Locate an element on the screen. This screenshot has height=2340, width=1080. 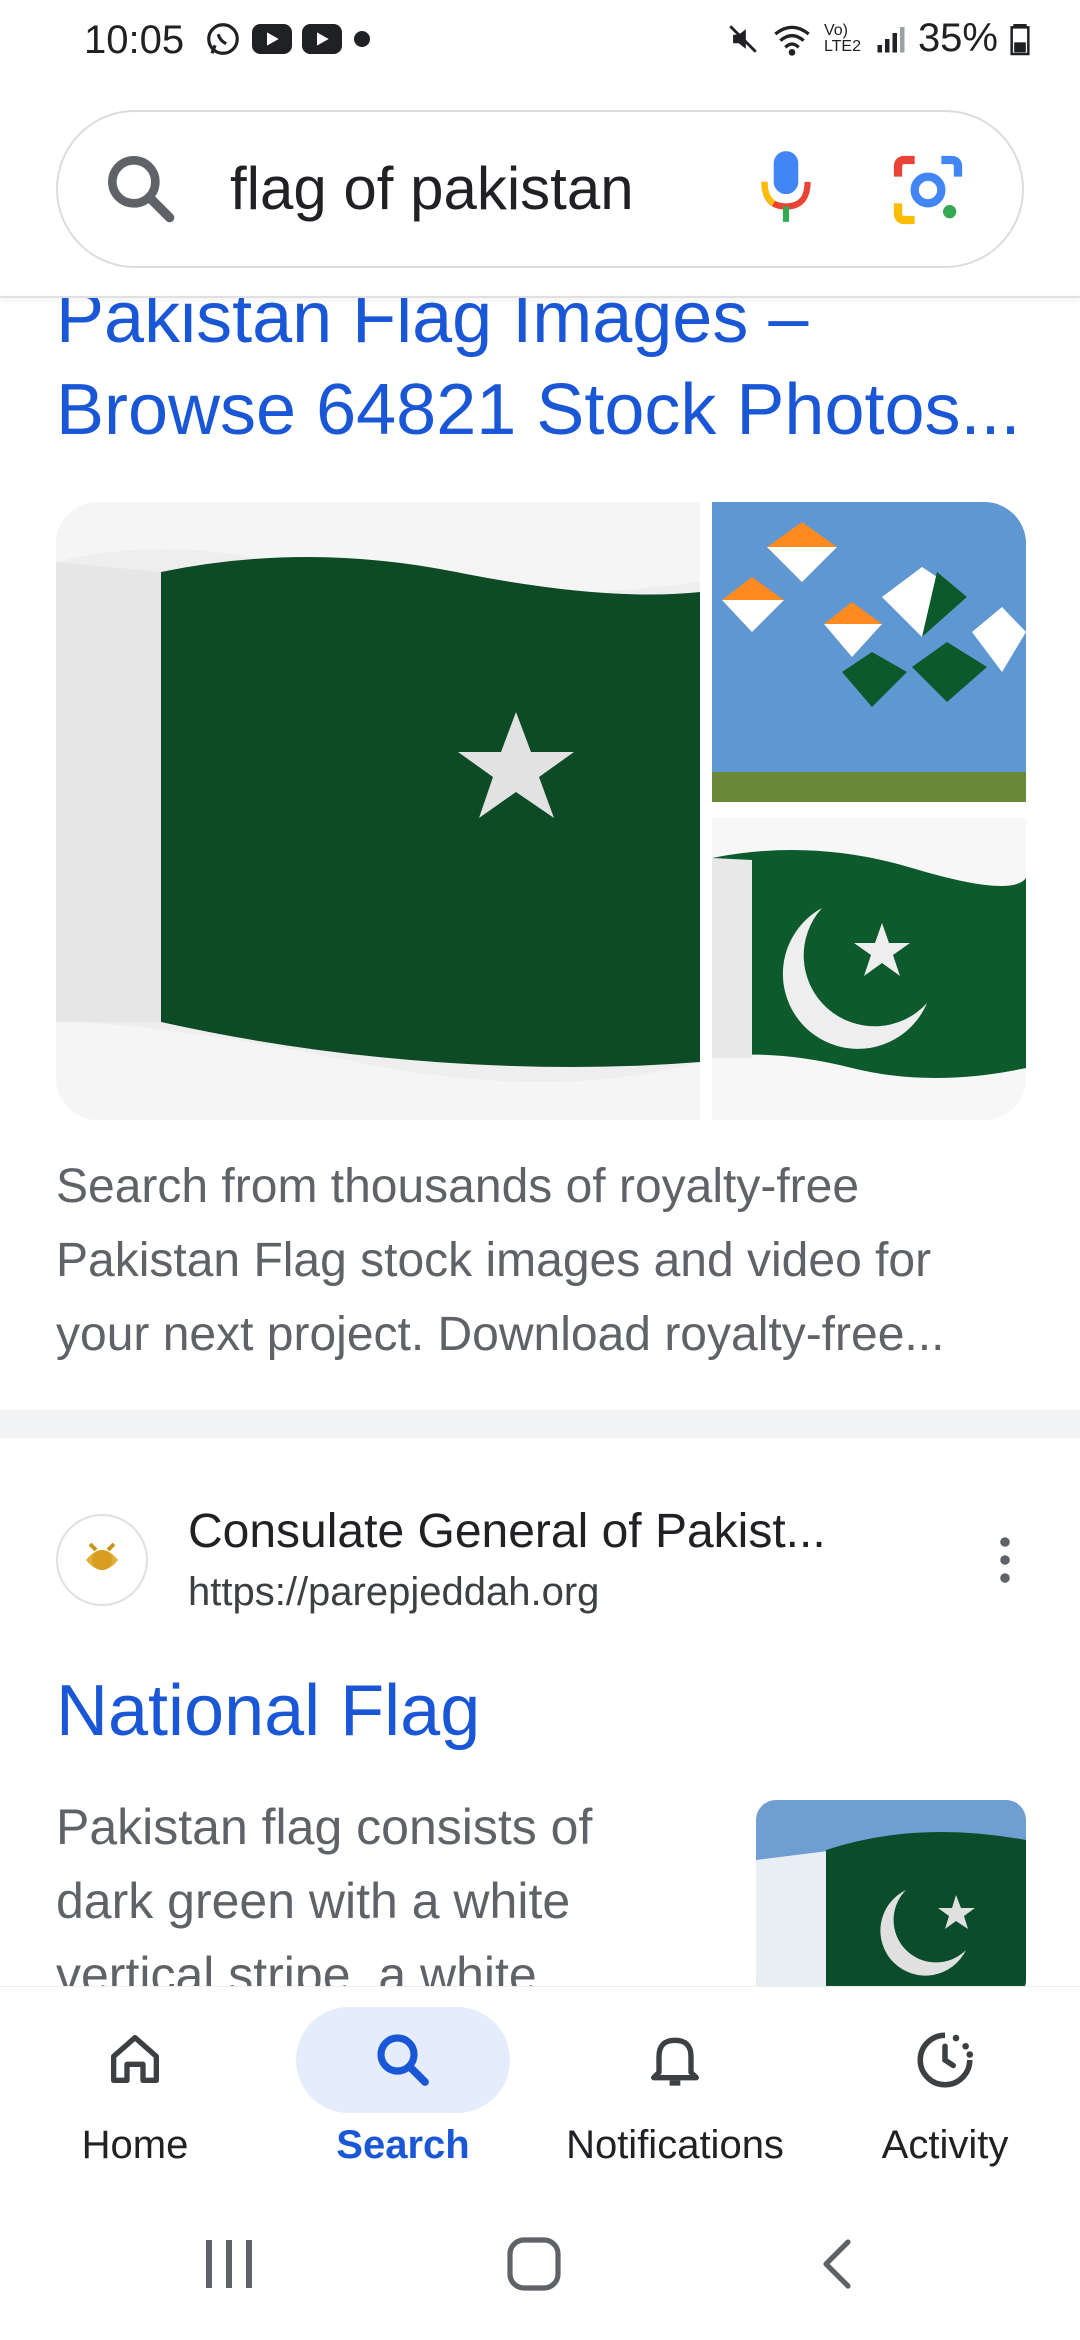
recent-apps-icon is located at coordinates (230, 2264).